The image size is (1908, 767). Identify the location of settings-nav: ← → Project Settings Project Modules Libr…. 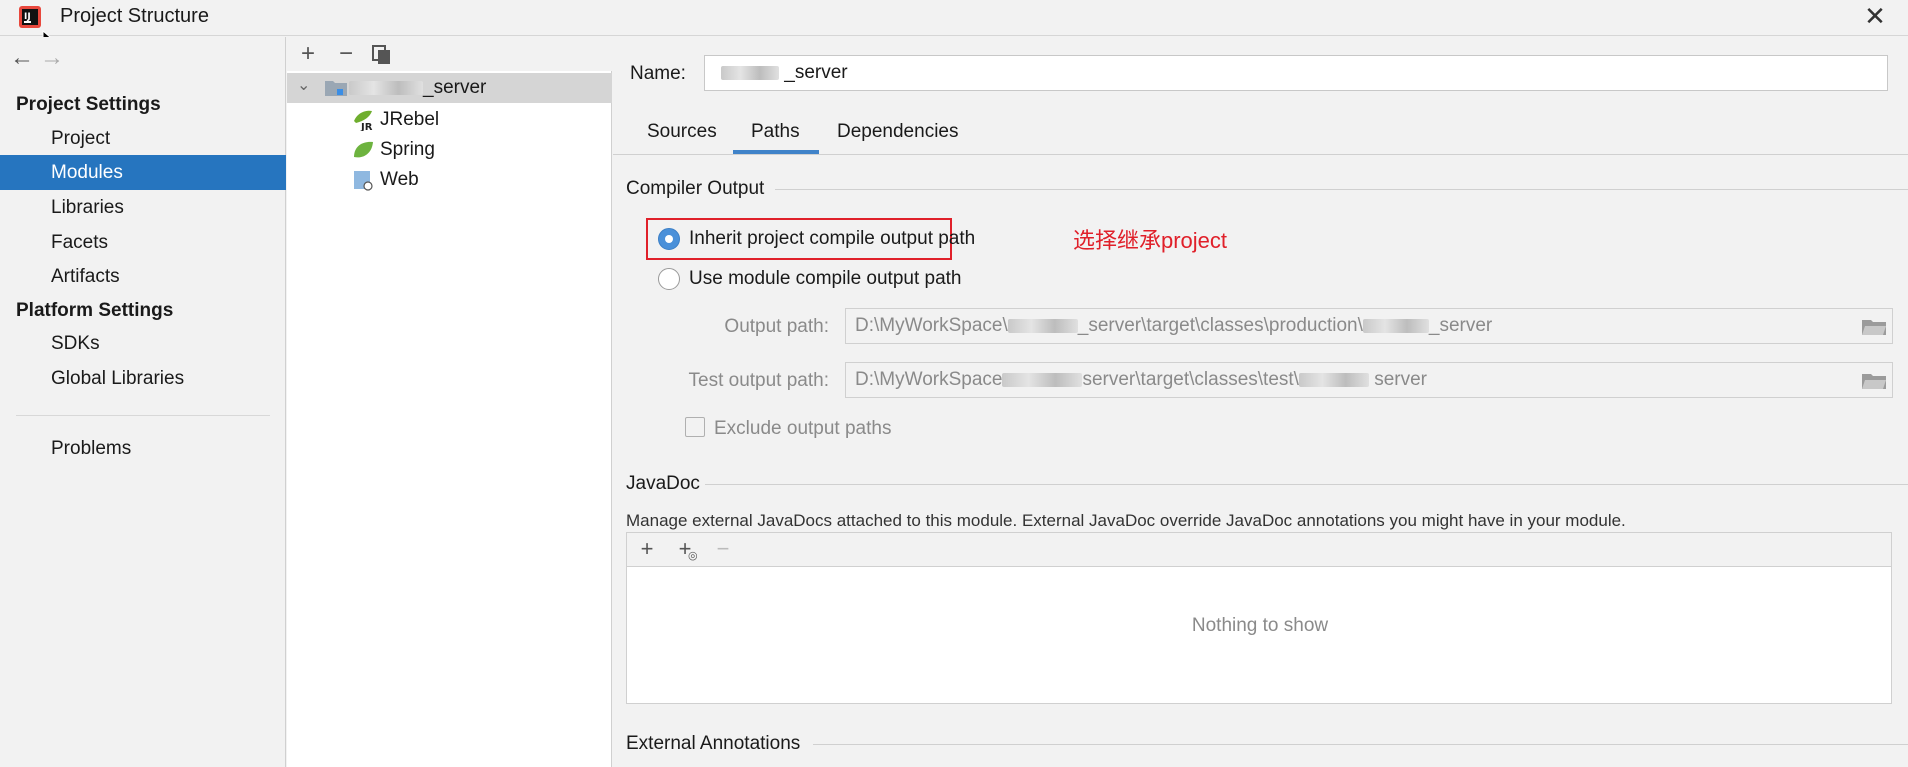
(143, 402).